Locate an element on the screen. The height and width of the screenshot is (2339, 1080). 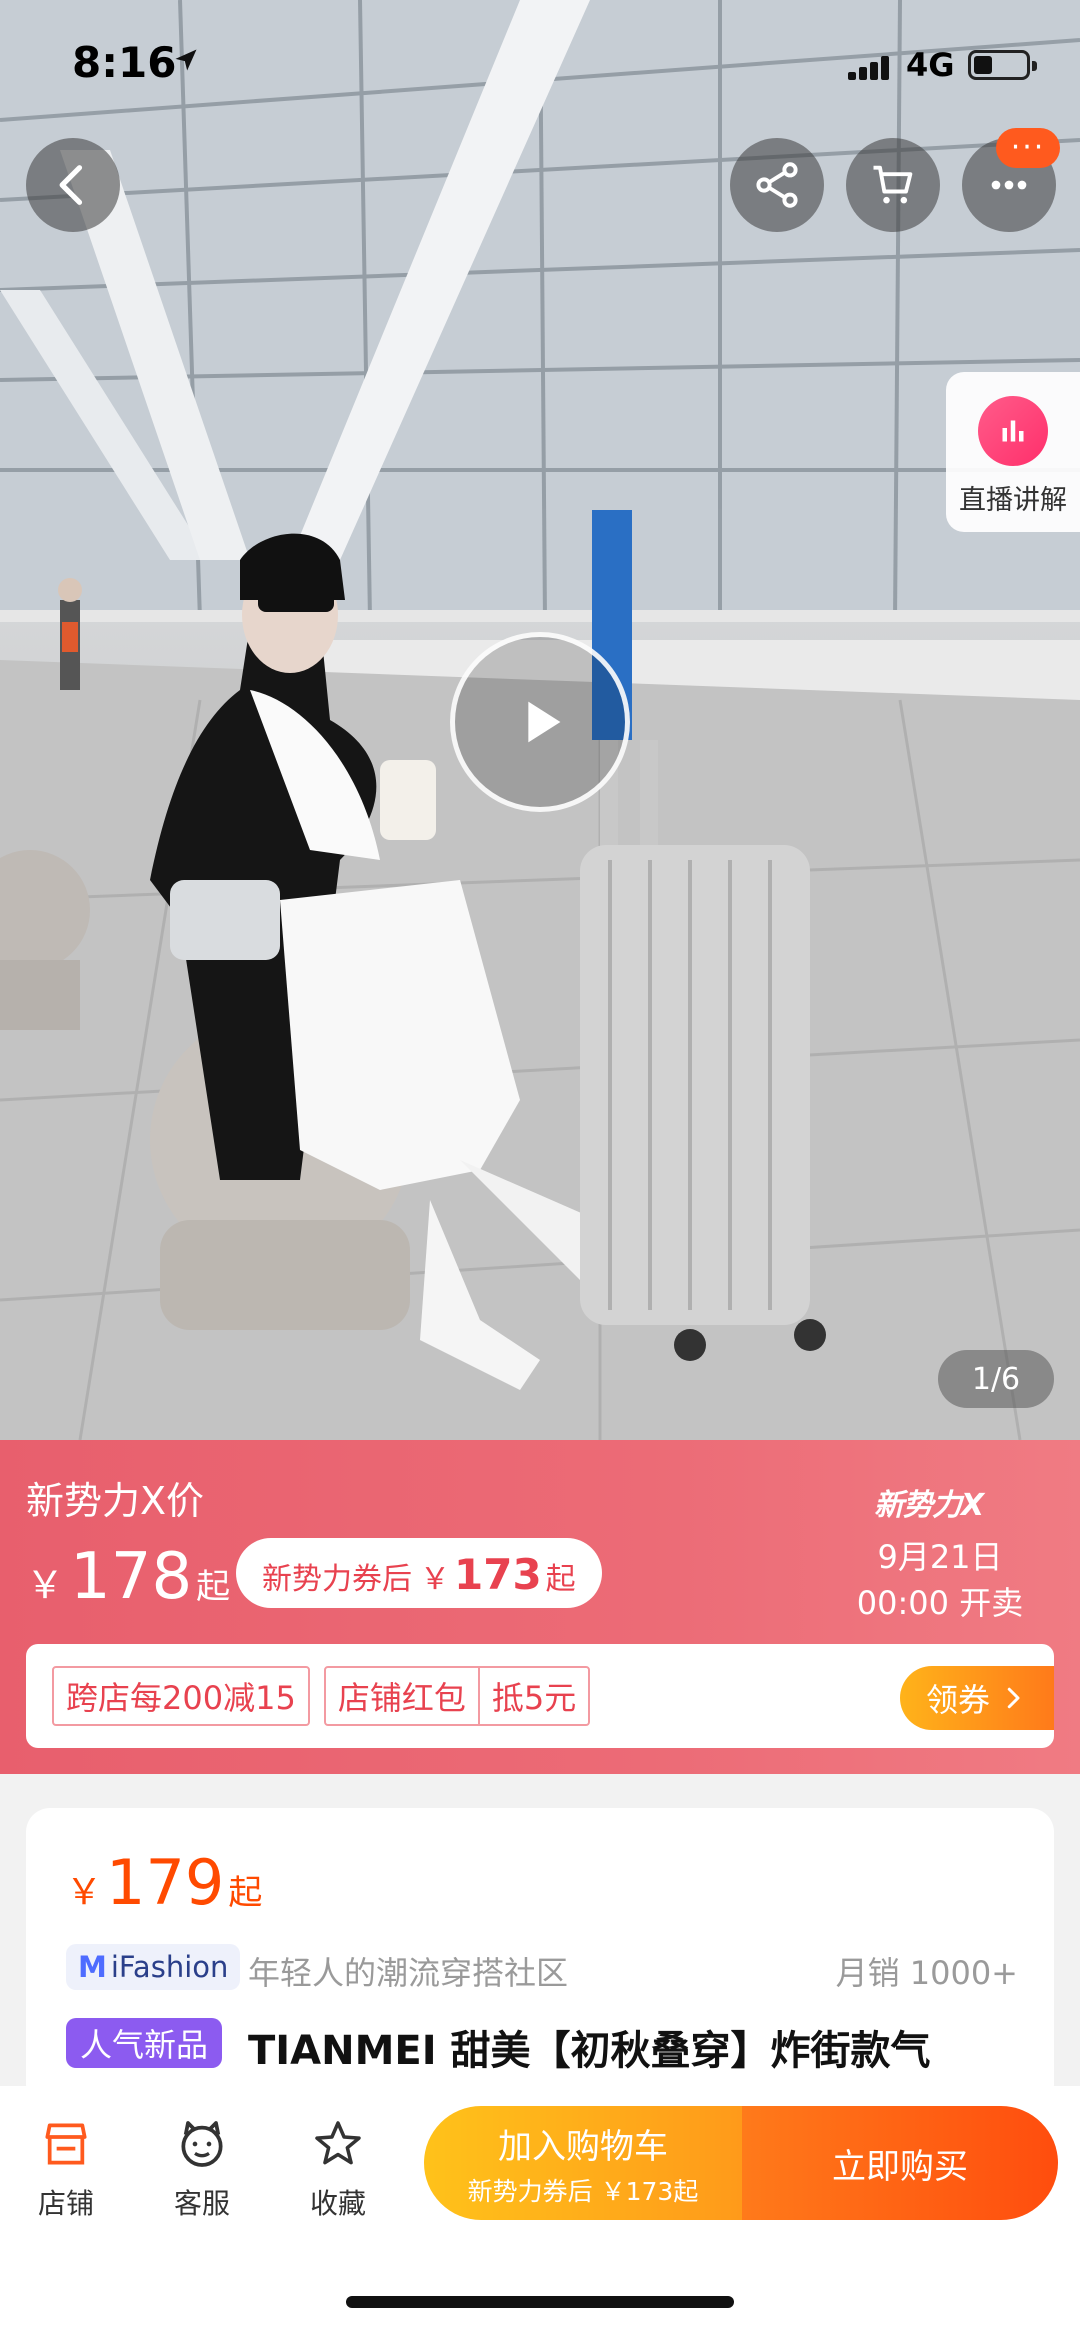
promo-price-yen: ￥ is located at coordinates (45, 1585).